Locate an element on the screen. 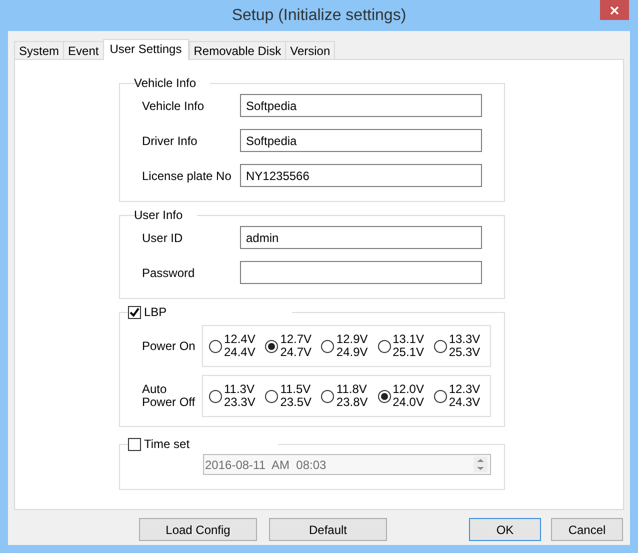 This screenshot has height=553, width=638. voltage-label: 12.7V is located at coordinates (296, 339).